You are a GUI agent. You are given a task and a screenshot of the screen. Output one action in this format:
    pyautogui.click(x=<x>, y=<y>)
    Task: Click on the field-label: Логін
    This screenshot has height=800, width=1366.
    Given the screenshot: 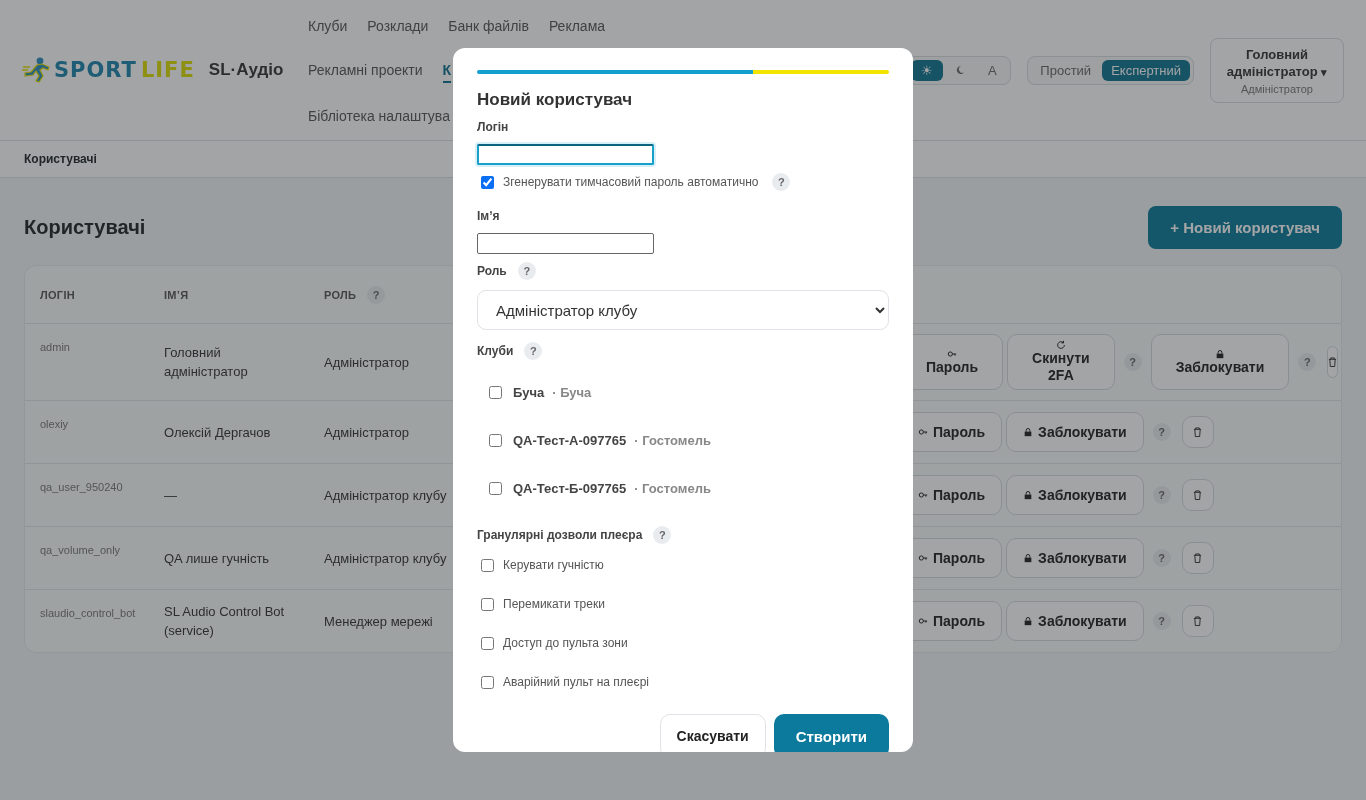 What is the action you would take?
    pyautogui.click(x=493, y=127)
    